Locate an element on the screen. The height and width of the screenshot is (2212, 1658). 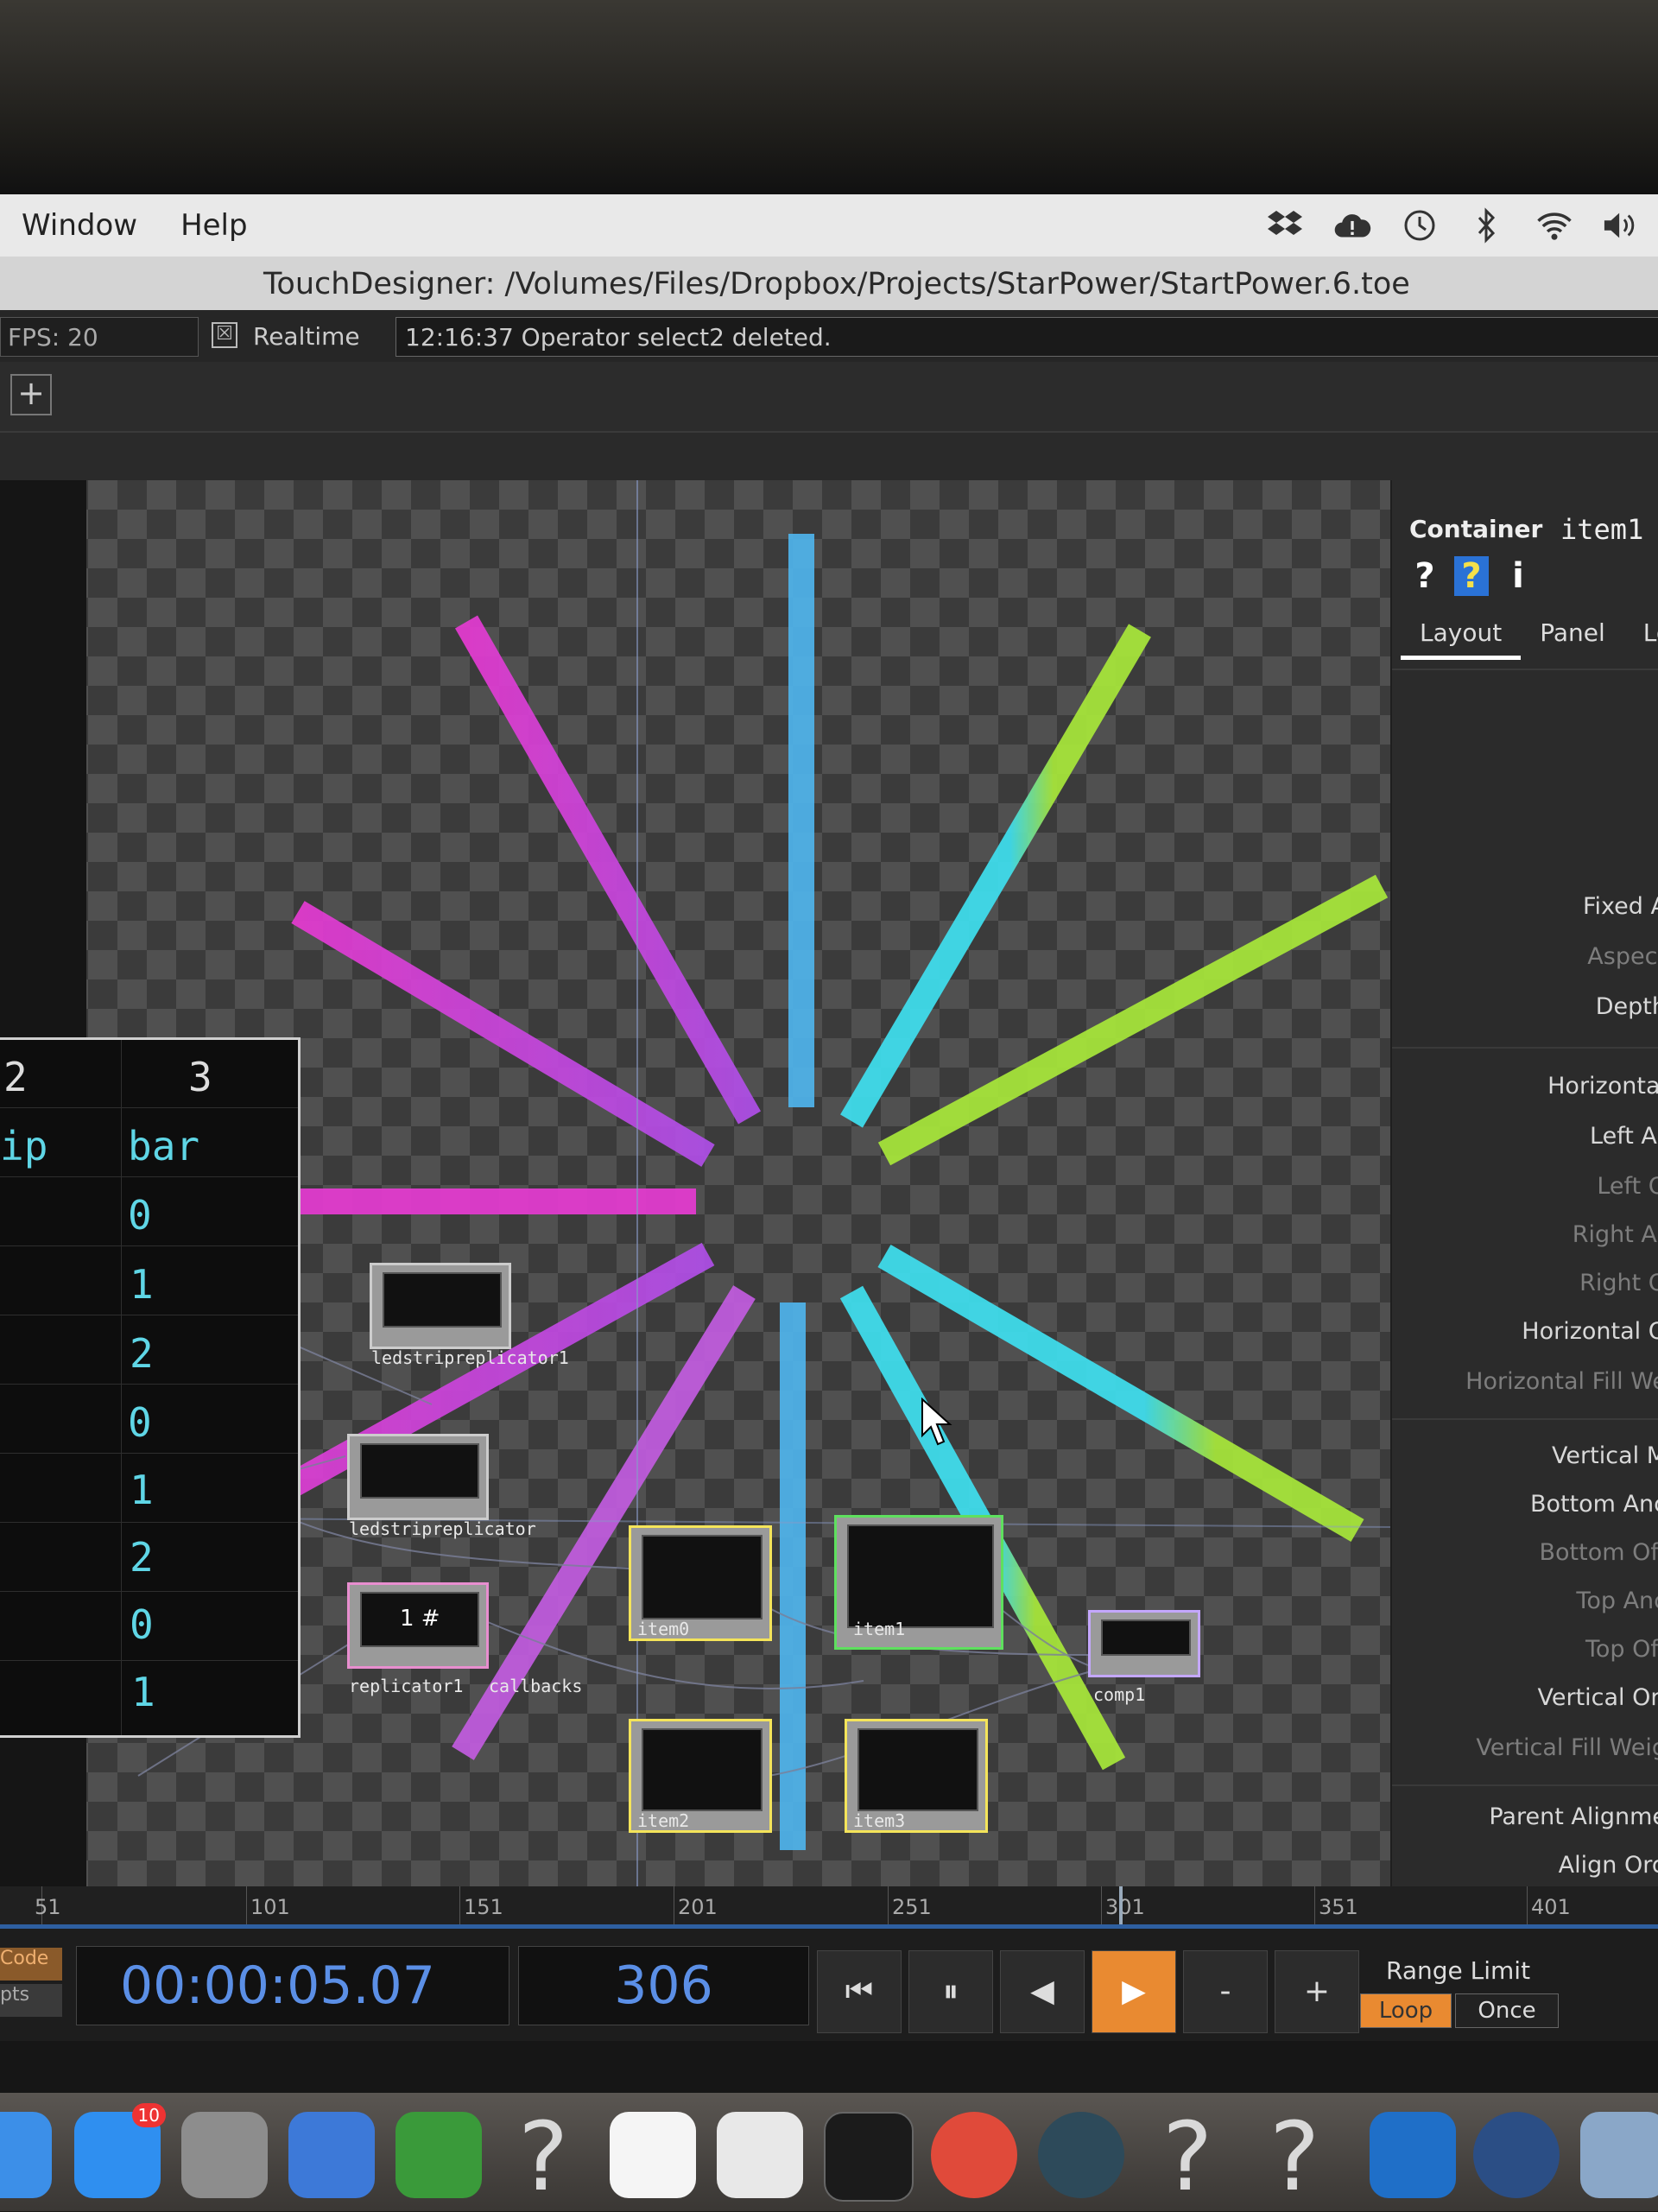
frame-field: 306 is located at coordinates (664, 1985).